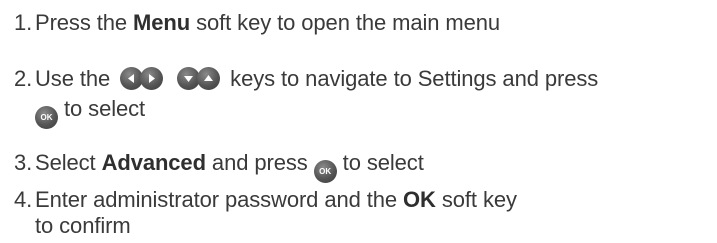 The image size is (717, 243). I want to click on step-text: Use the, so click(73, 78).